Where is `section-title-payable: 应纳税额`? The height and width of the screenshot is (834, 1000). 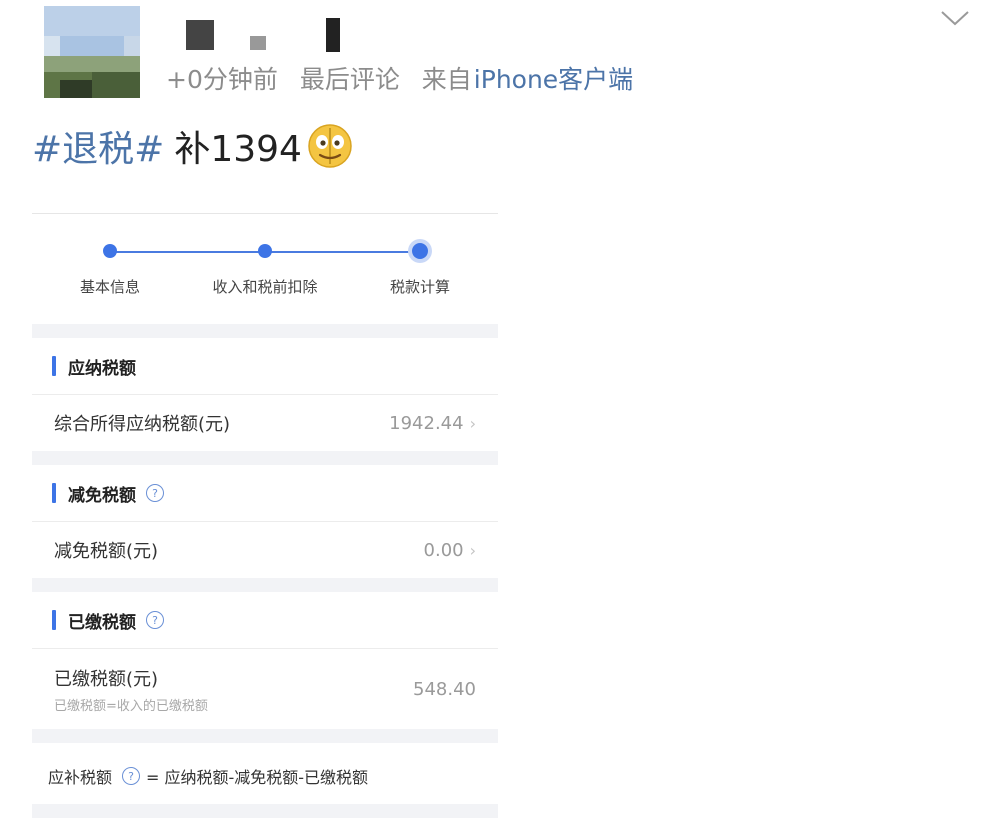
section-title-payable: 应纳税额 is located at coordinates (265, 366).